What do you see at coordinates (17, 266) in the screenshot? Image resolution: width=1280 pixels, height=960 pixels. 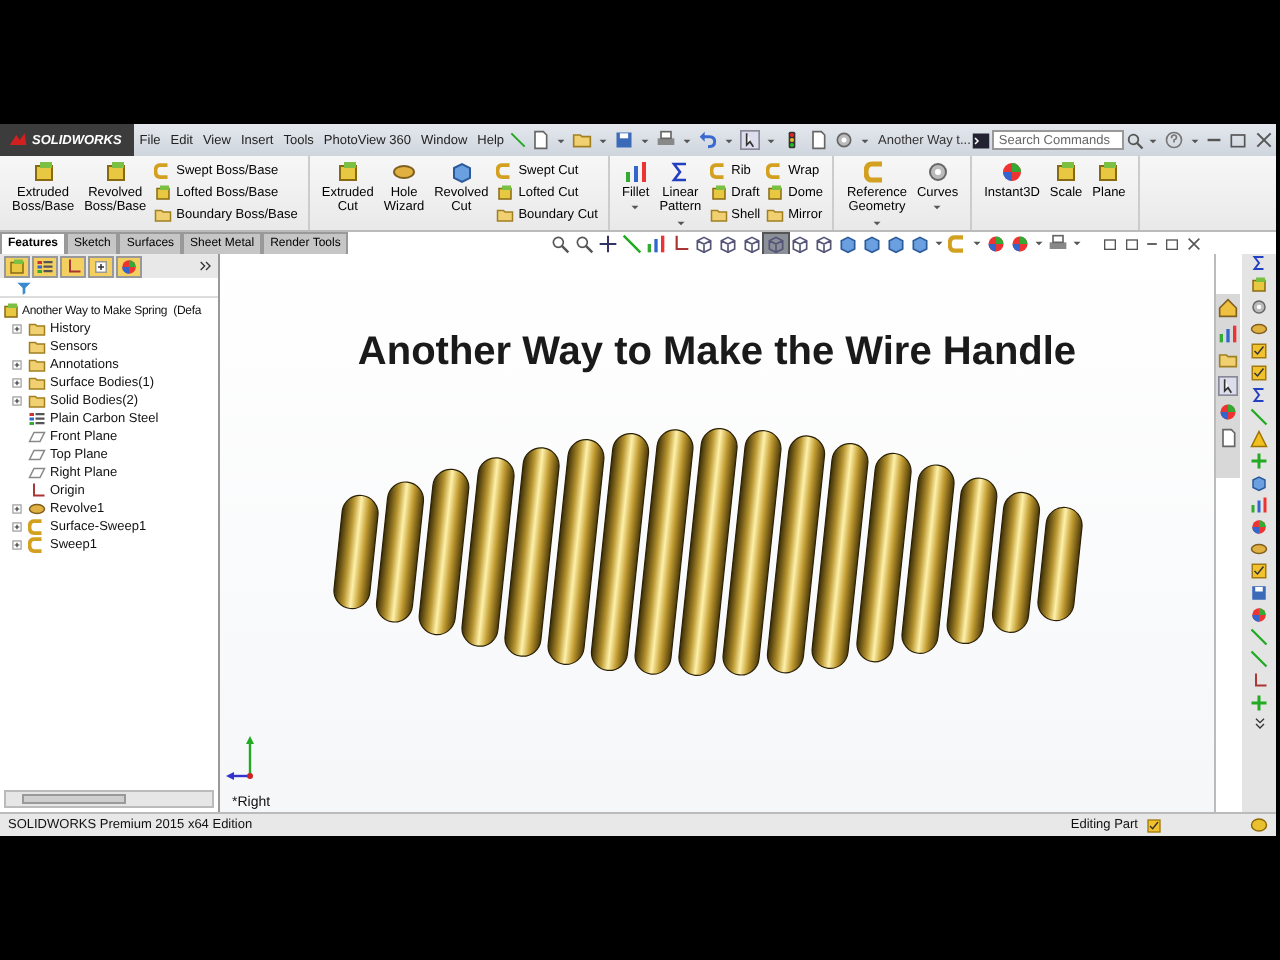 I see `feature-manager-tab` at bounding box center [17, 266].